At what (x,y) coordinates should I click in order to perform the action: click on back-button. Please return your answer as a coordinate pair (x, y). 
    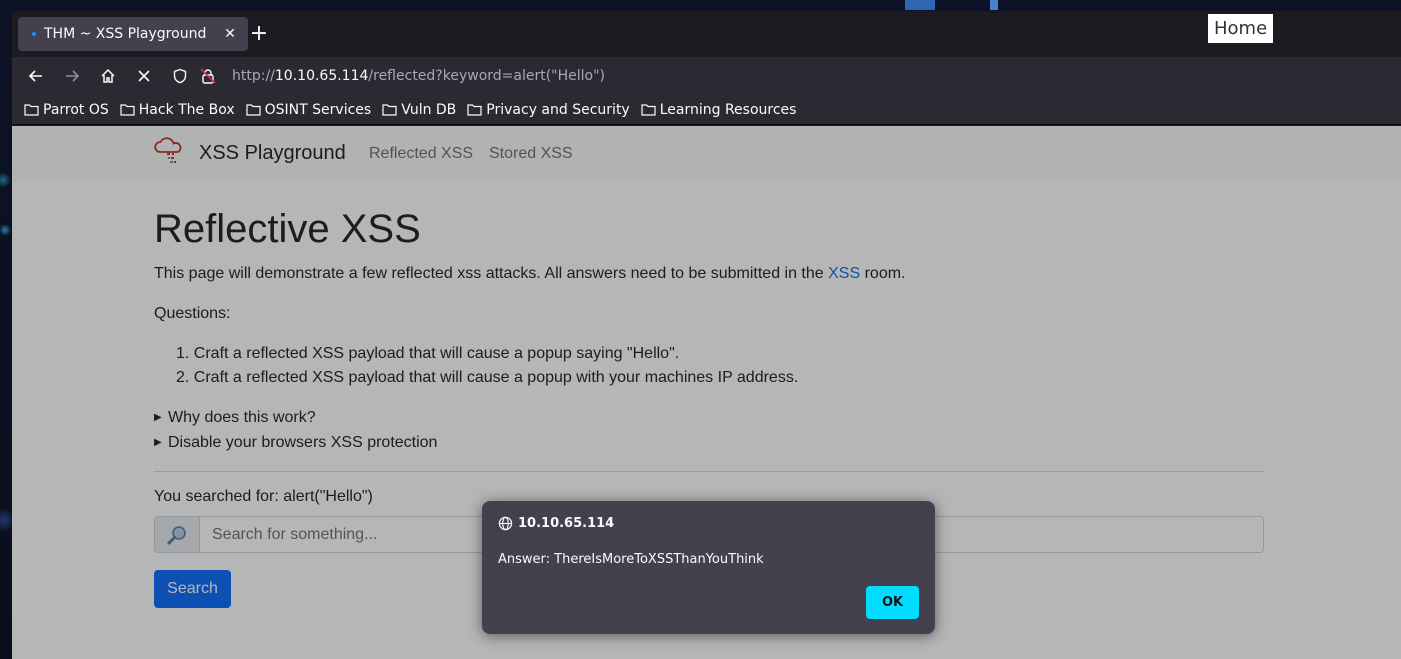
    Looking at the image, I should click on (36, 76).